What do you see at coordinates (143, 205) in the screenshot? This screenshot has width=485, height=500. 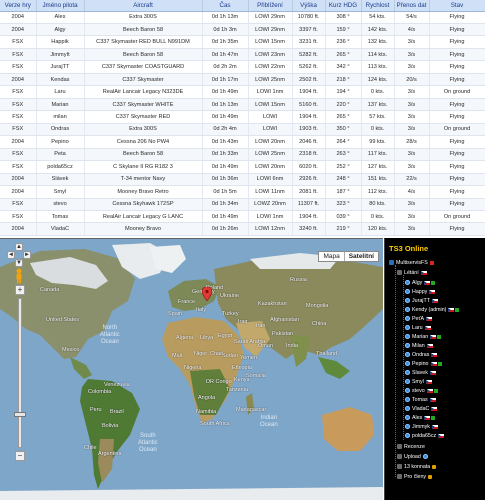 I see `table-cell: Cessna Skyhawk 172SP` at bounding box center [143, 205].